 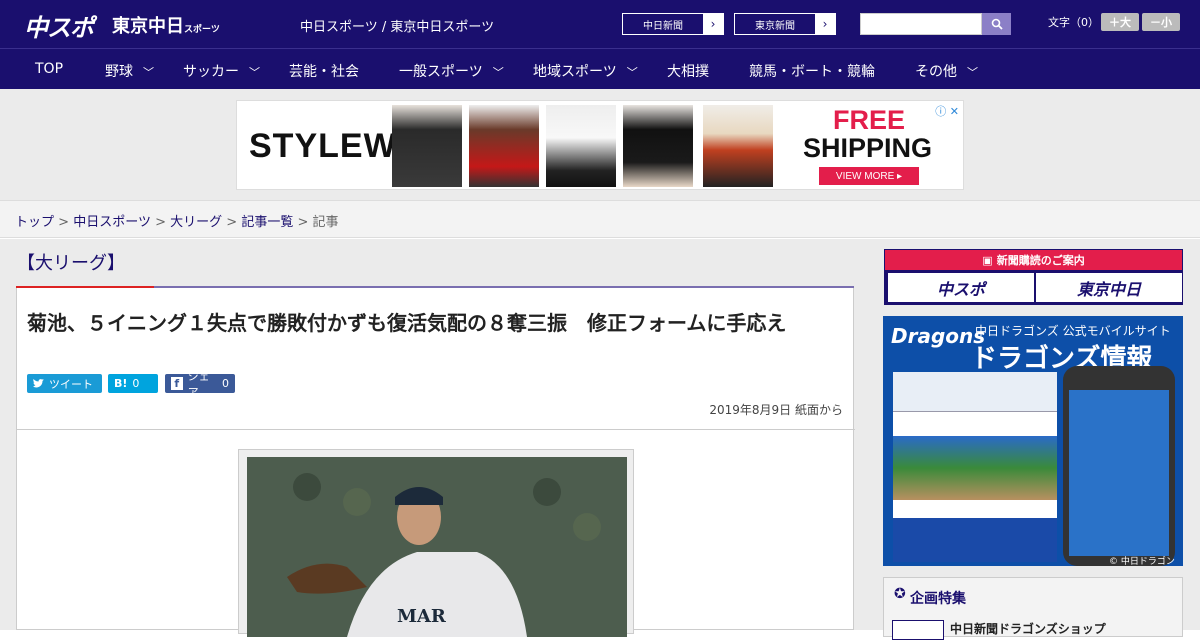 I want to click on subscription-heading: ▣ 新聞購読のご案内, so click(x=1033, y=260).